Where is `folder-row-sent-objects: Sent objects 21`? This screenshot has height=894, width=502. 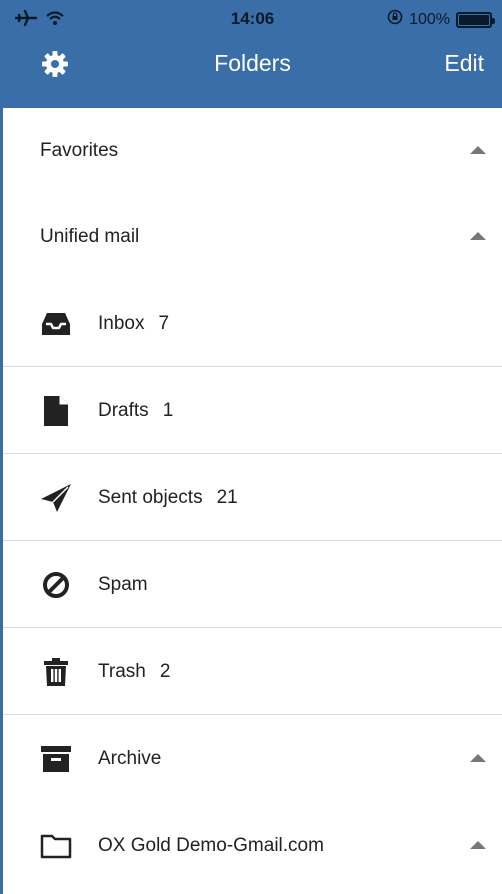
folder-row-sent-objects: Sent objects 21 is located at coordinates (252, 497).